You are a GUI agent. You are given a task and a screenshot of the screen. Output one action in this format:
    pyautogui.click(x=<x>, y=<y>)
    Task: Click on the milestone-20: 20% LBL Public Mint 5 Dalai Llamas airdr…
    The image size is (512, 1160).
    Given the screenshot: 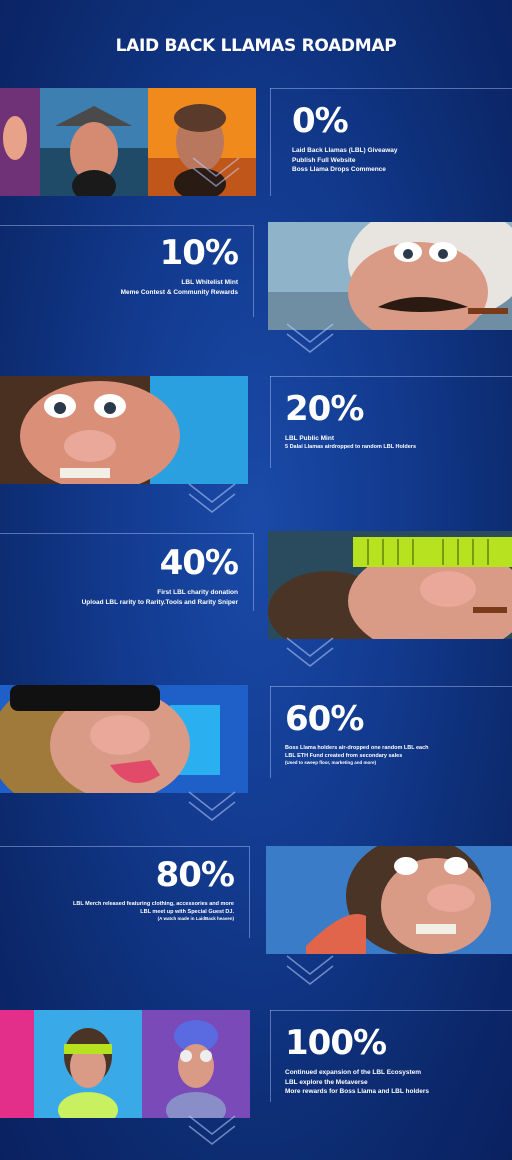 What is the action you would take?
    pyautogui.click(x=395, y=421)
    